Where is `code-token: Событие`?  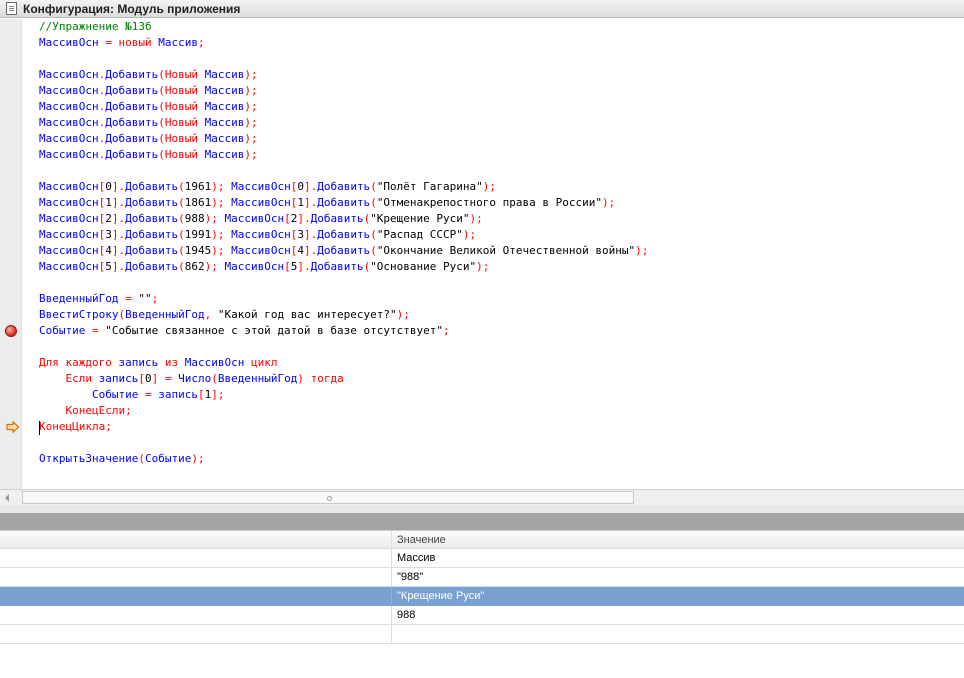 code-token: Событие is located at coordinates (62, 330).